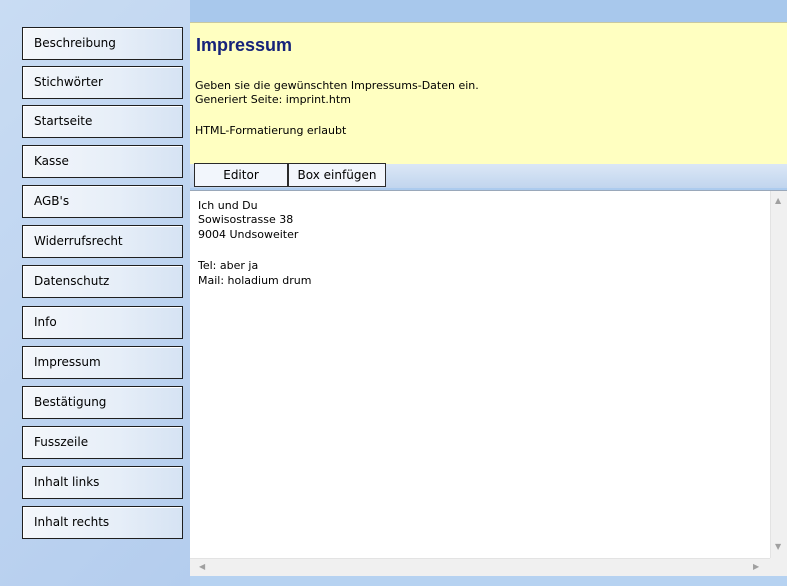 The width and height of the screenshot is (787, 586). Describe the element at coordinates (778, 201) in the screenshot. I see `scroll-up-arrow-icon: ▲` at that location.